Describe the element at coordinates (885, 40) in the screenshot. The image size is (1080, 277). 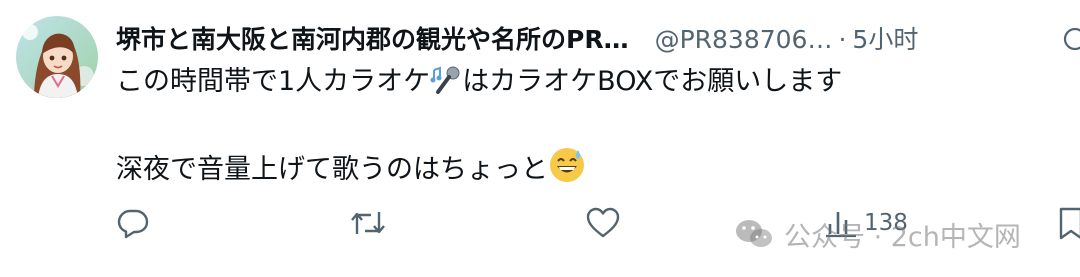
I see `timestamp: 5小时` at that location.